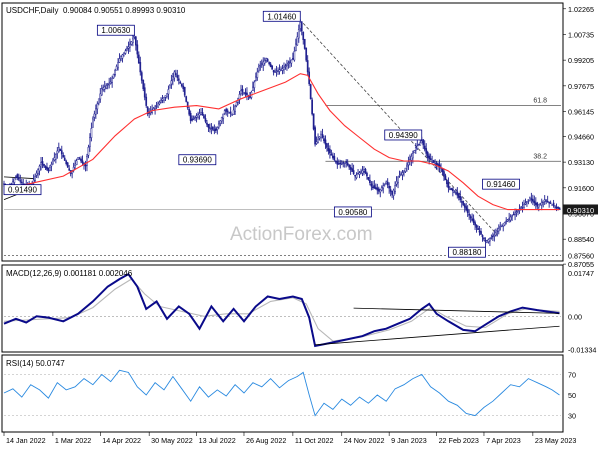 The image size is (600, 455). Describe the element at coordinates (582, 349) in the screenshot. I see `macd-axis-label: -0.01334` at that location.